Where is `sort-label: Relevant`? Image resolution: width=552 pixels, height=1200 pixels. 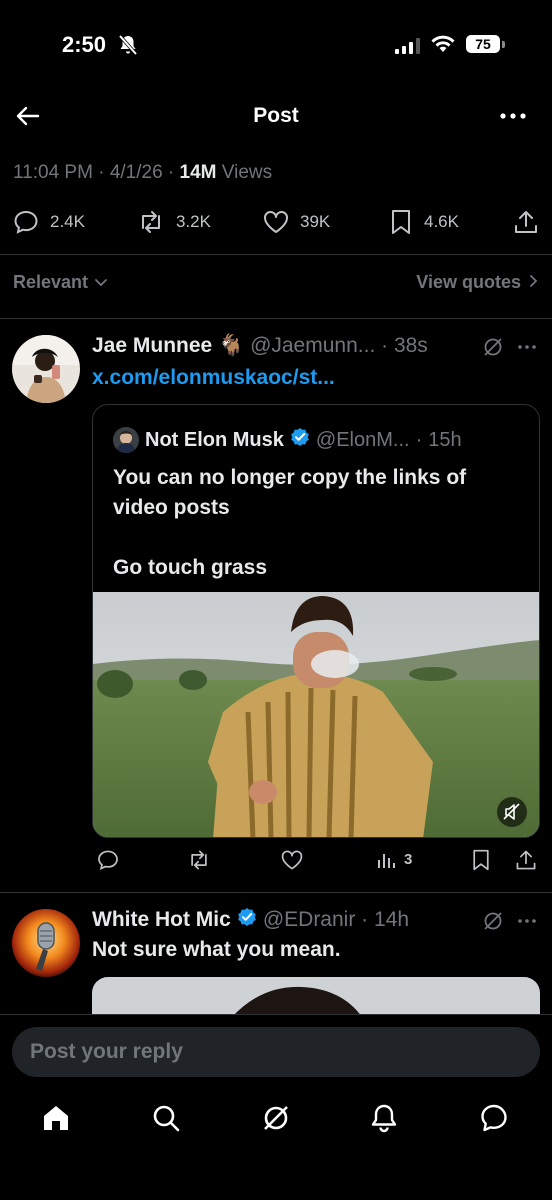
sort-label: Relevant is located at coordinates (51, 282).